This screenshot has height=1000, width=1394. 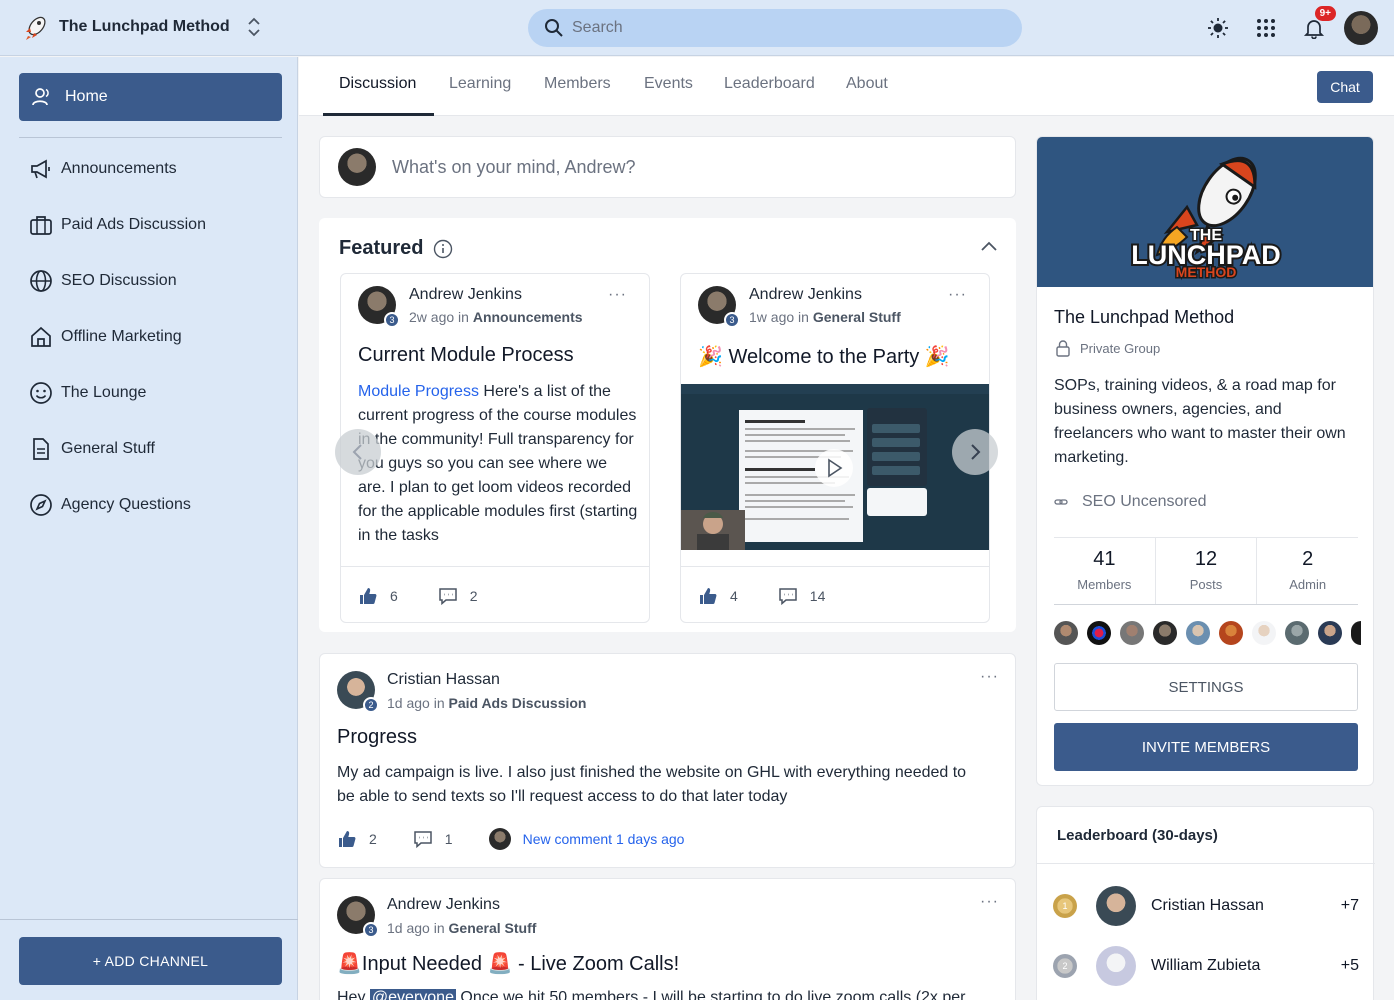 What do you see at coordinates (1316, 26) in the screenshot?
I see `notifications-button: 9+` at bounding box center [1316, 26].